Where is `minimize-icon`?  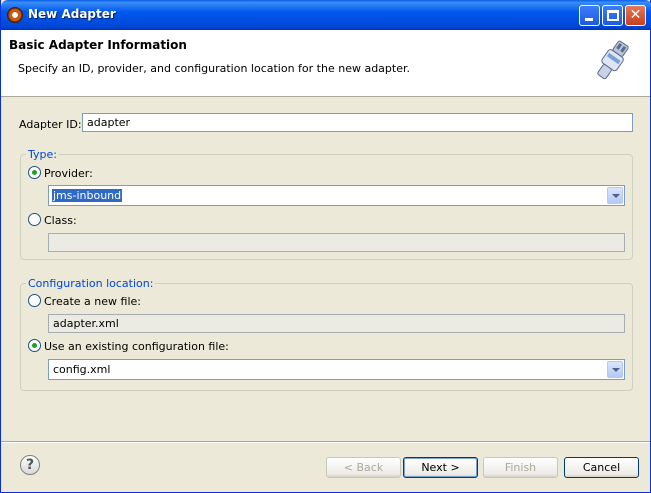
minimize-icon is located at coordinates (589, 19).